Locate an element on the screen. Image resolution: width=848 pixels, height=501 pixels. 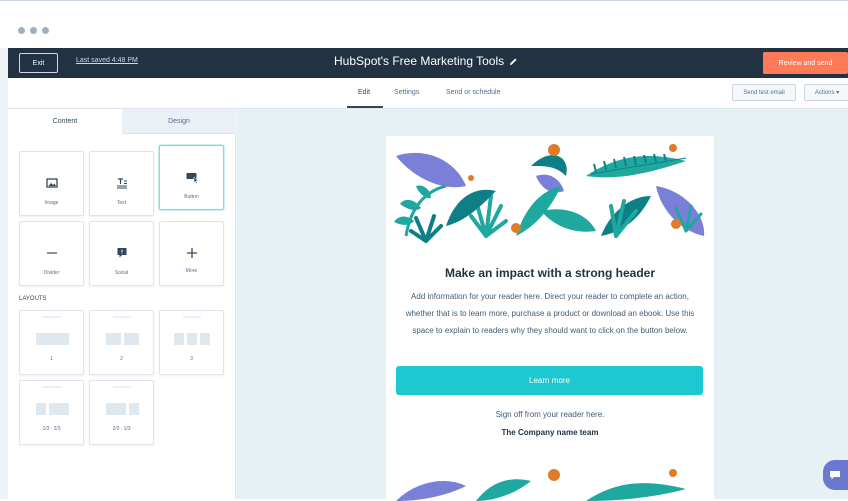
layout-two-column: 2 is located at coordinates (121, 342).